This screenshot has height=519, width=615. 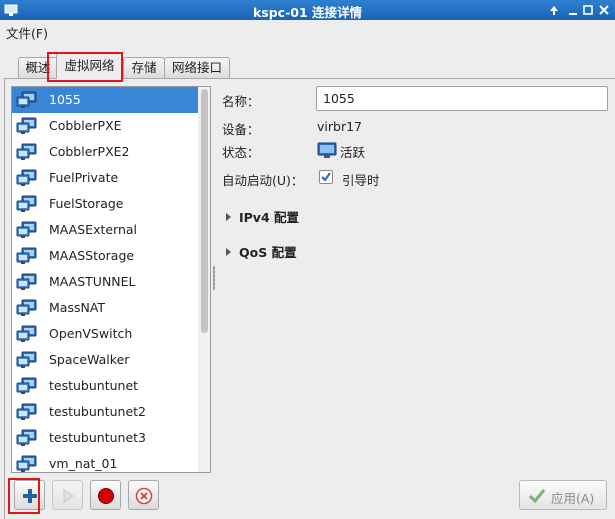 What do you see at coordinates (105, 100) in the screenshot?
I see `list-item: 1055` at bounding box center [105, 100].